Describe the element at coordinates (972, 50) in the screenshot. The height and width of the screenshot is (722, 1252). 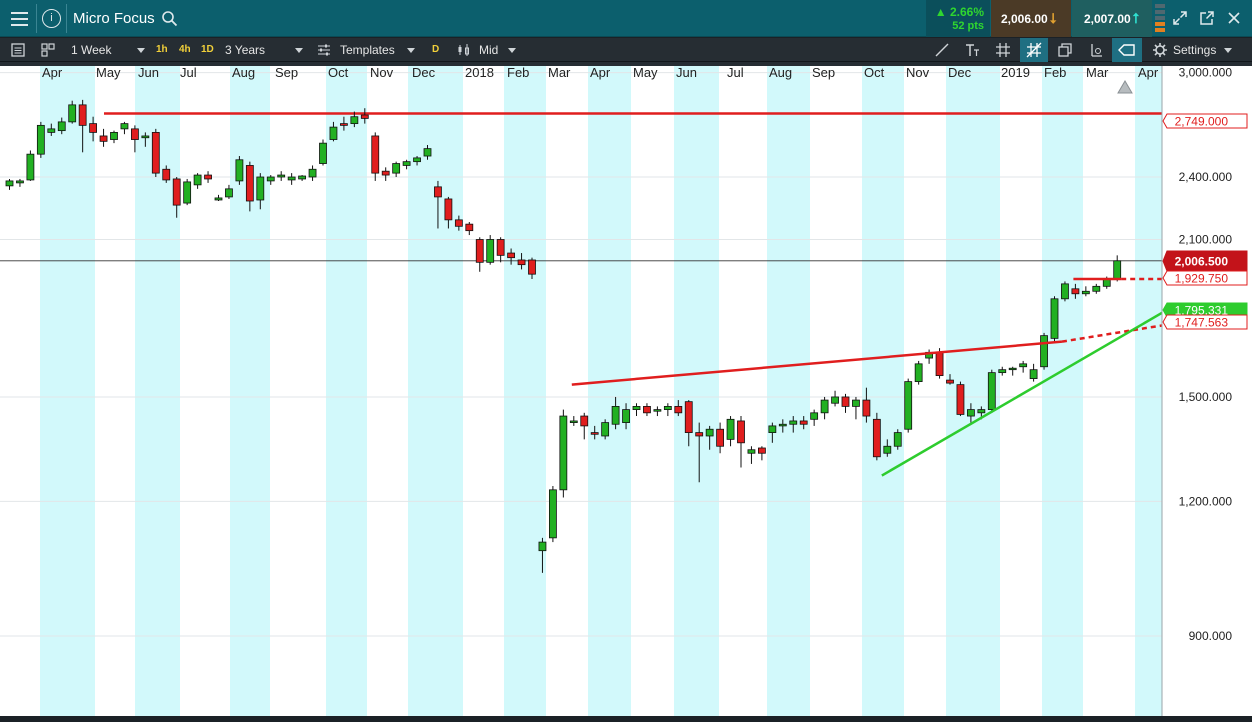
I see `text-tool-icon` at that location.